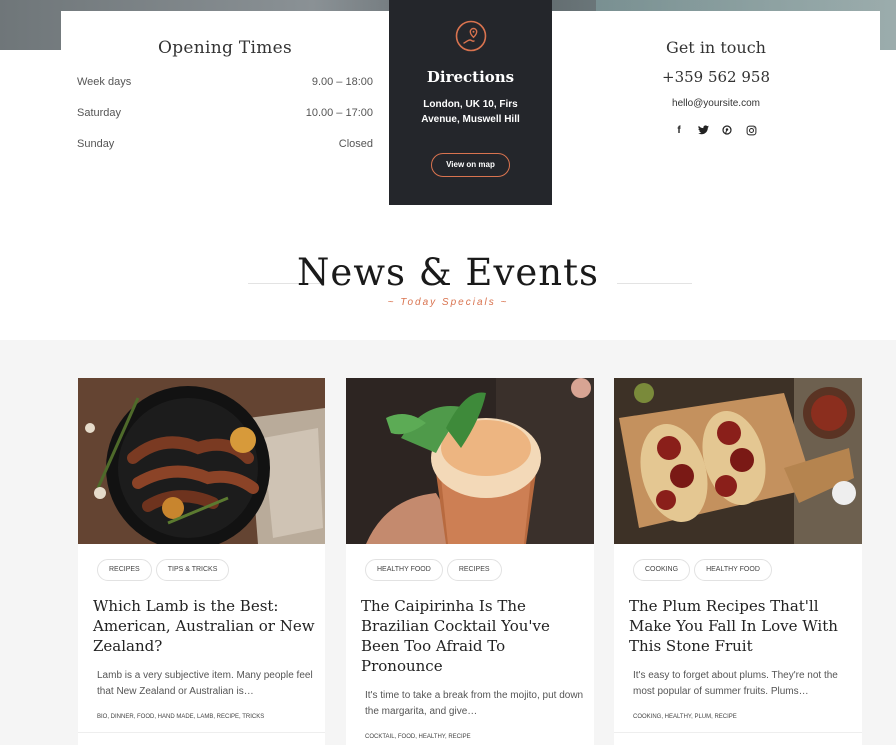  Describe the element at coordinates (716, 47) in the screenshot. I see `contact-title: Get in touch` at that location.